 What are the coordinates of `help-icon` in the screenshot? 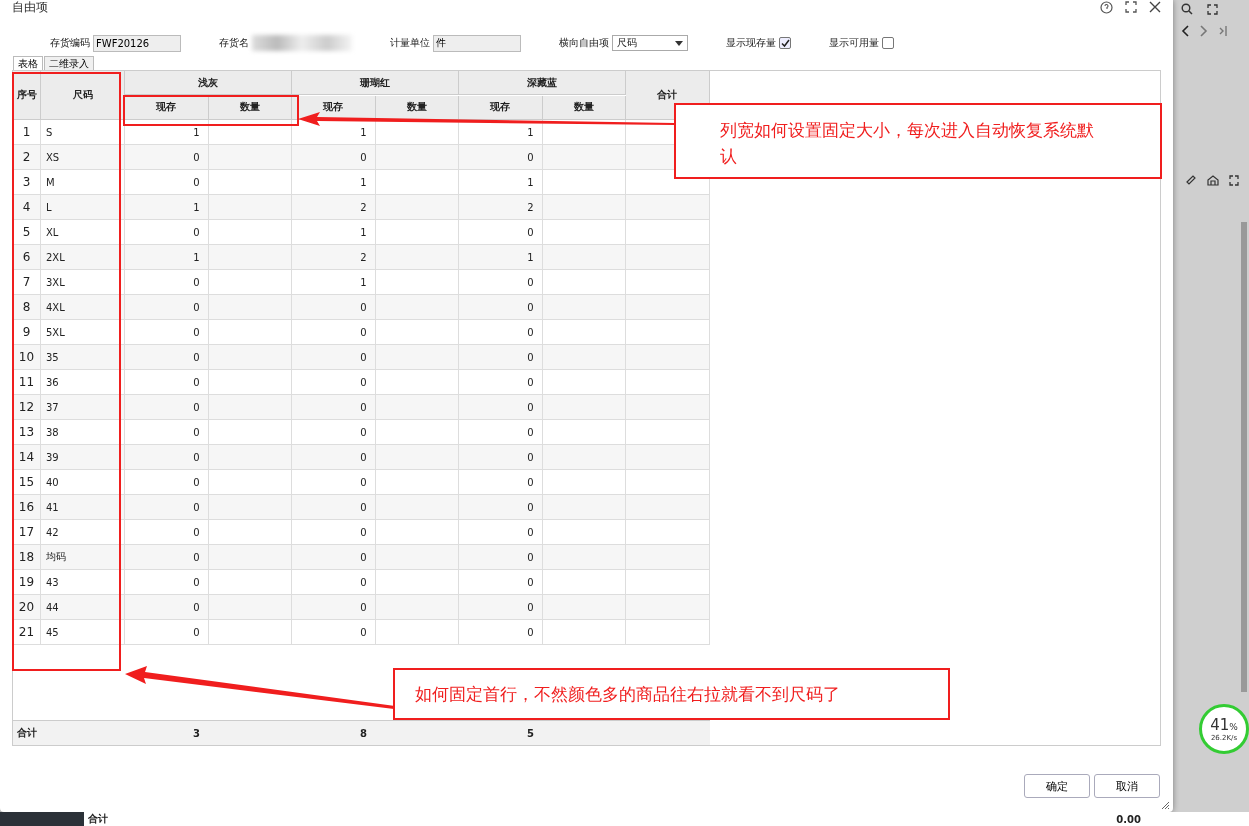 It's located at (1106, 7).